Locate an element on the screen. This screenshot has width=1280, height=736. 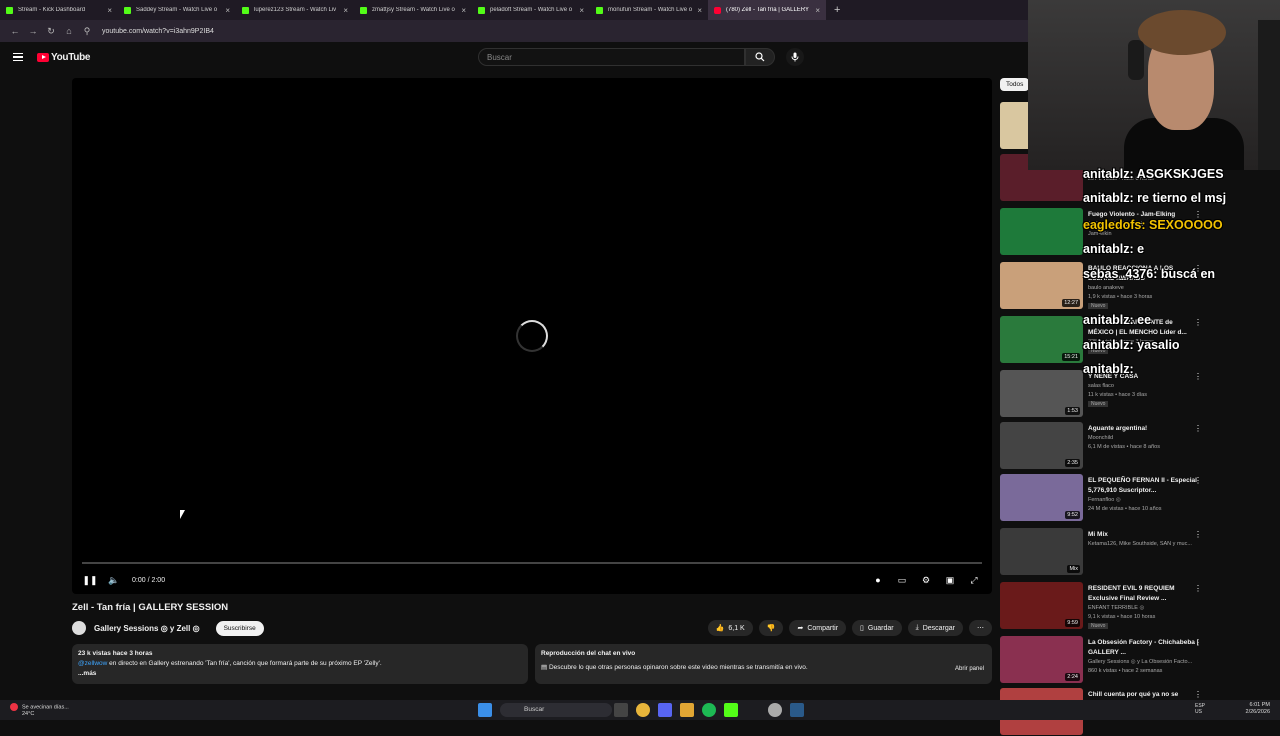
dislike-button: 👎 is located at coordinates (771, 628).